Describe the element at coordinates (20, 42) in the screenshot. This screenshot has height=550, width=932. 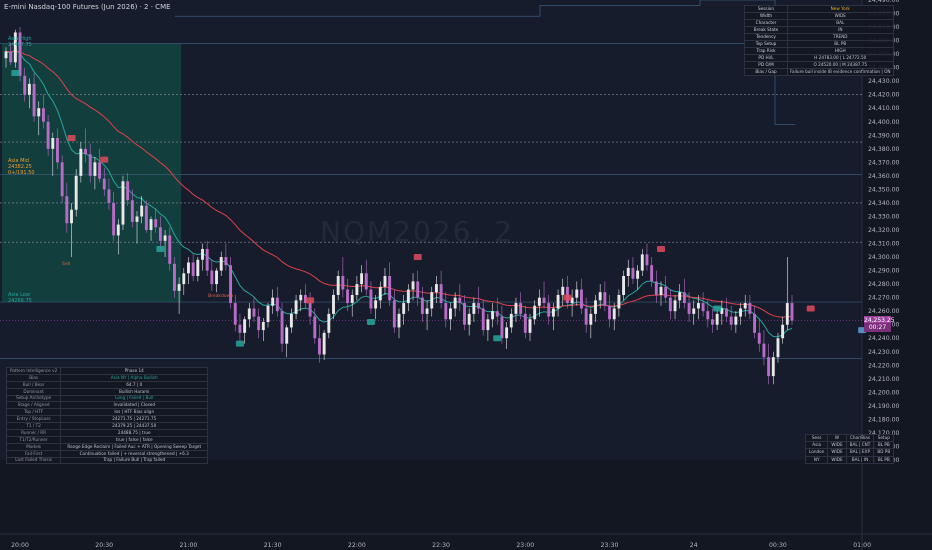
I see `asia-high-label: Asia High 24457.75` at that location.